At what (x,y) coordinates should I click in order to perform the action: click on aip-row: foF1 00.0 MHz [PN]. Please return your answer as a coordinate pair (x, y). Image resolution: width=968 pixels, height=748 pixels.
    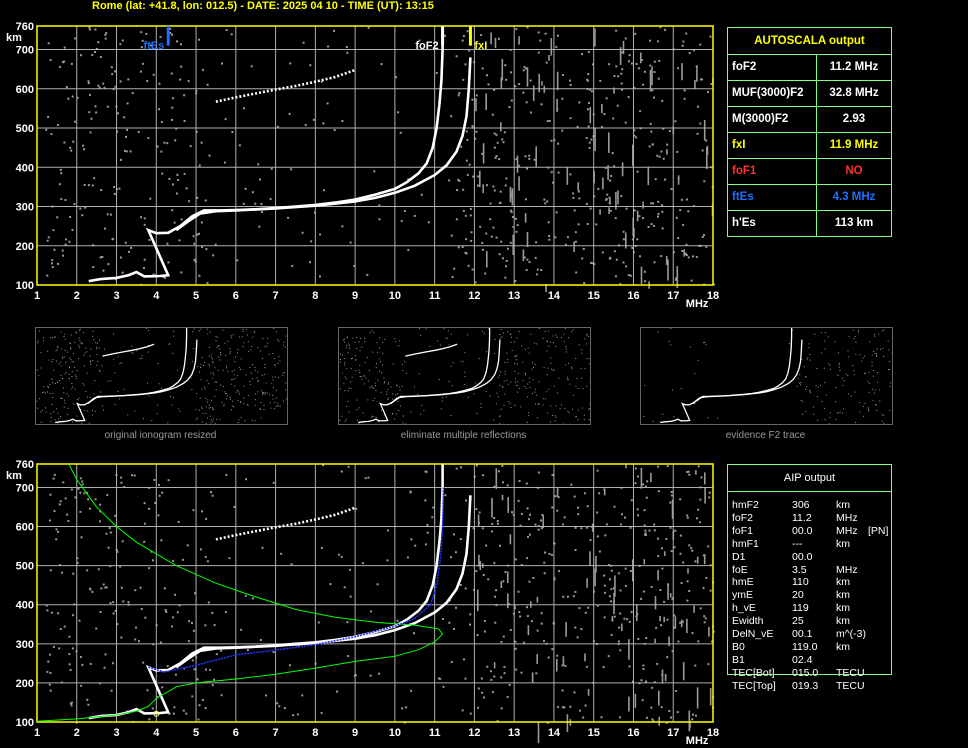
    Looking at the image, I should click on (812, 531).